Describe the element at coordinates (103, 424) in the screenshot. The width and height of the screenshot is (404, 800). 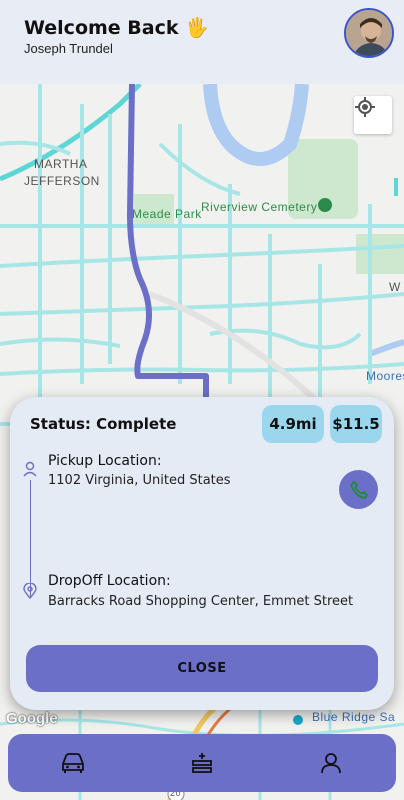
I see `ride-status: Status: Complete` at that location.